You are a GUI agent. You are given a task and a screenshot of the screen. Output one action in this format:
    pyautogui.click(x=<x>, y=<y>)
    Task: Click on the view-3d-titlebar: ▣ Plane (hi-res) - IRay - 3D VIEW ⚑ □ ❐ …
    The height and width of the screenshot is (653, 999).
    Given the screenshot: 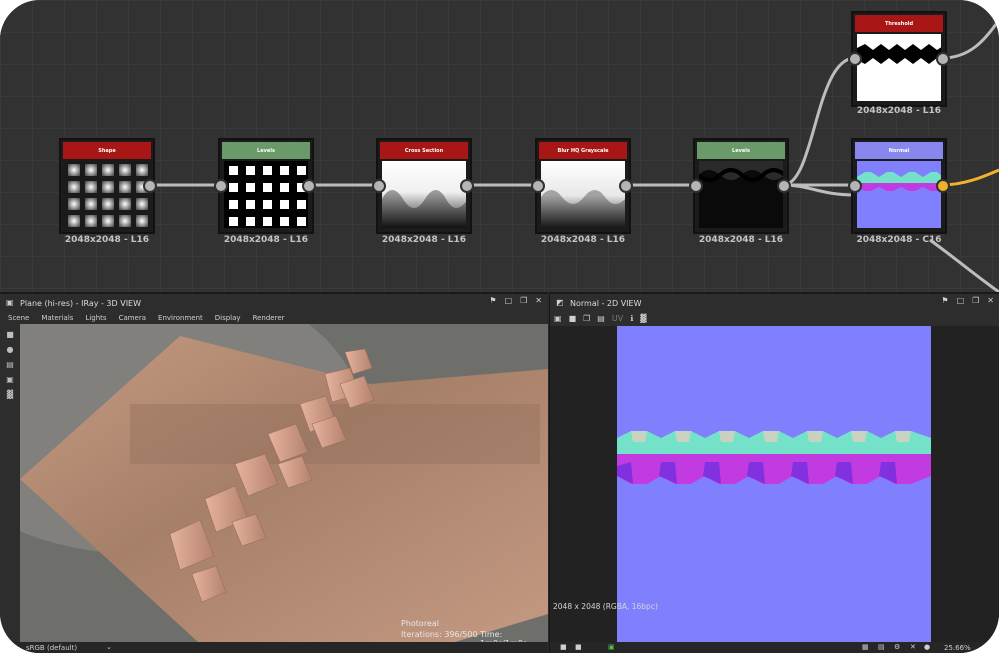 What is the action you would take?
    pyautogui.click(x=274, y=303)
    